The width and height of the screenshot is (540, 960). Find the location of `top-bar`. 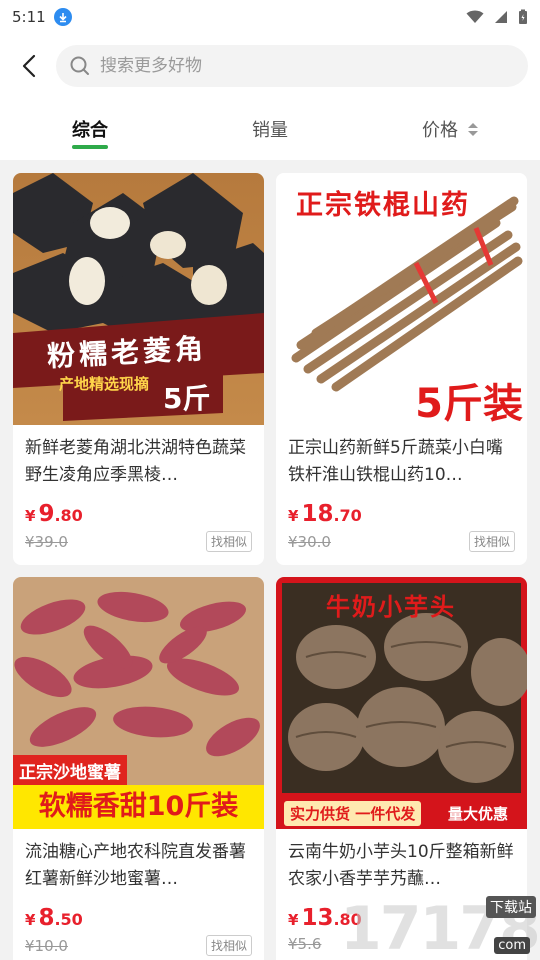

top-bar is located at coordinates (270, 66).